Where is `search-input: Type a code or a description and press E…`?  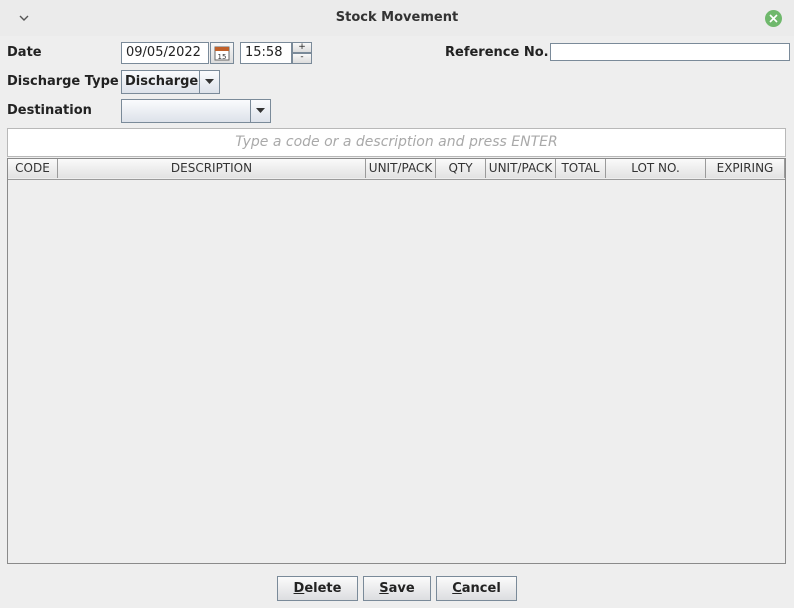
search-input: Type a code or a description and press E… is located at coordinates (396, 142).